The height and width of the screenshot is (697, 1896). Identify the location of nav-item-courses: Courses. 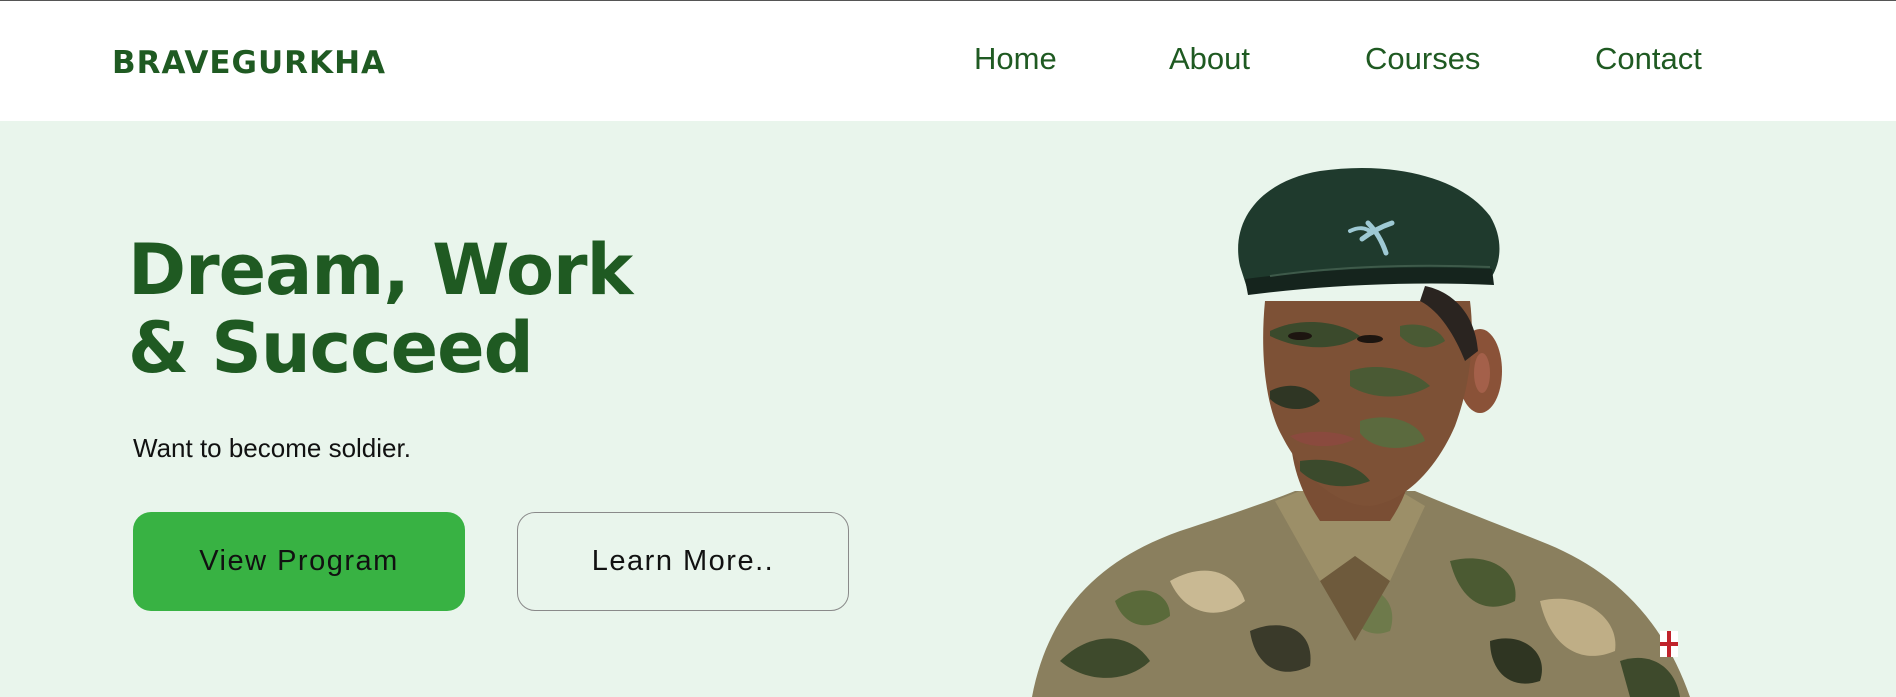
(1422, 59).